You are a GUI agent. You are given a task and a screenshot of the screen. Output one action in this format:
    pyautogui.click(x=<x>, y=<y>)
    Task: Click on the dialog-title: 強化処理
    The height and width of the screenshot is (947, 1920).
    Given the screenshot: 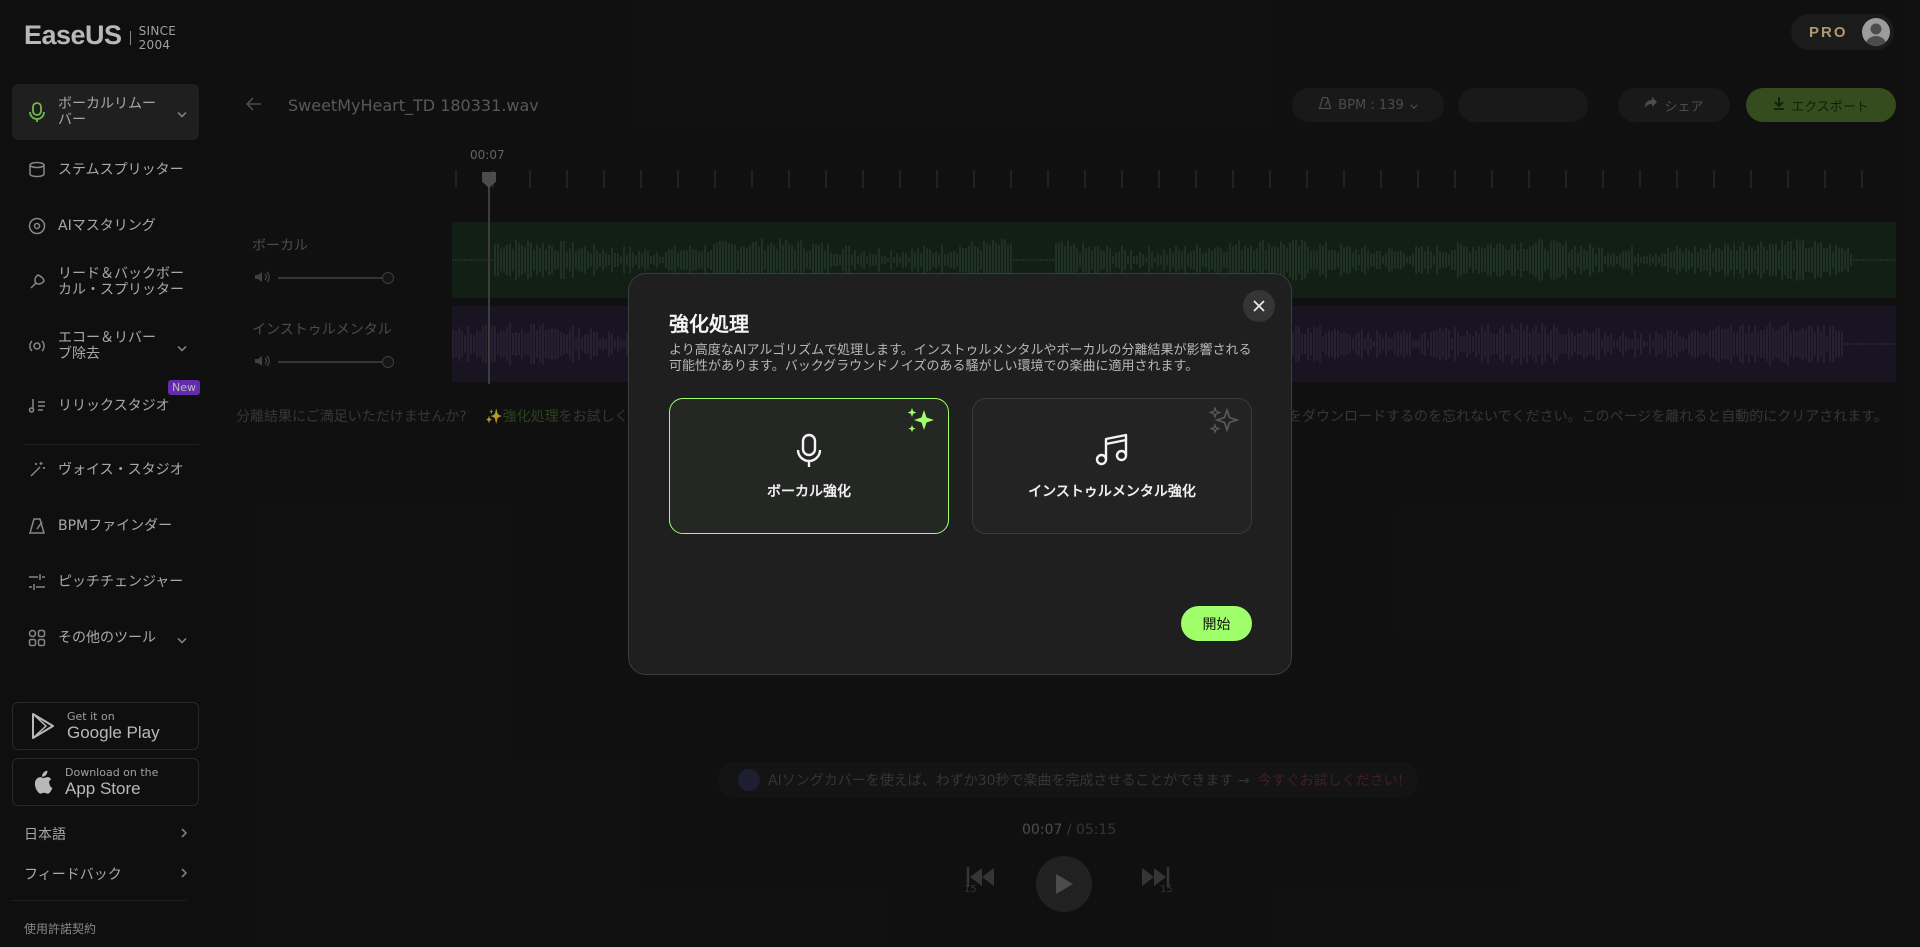 What is the action you would take?
    pyautogui.click(x=709, y=324)
    